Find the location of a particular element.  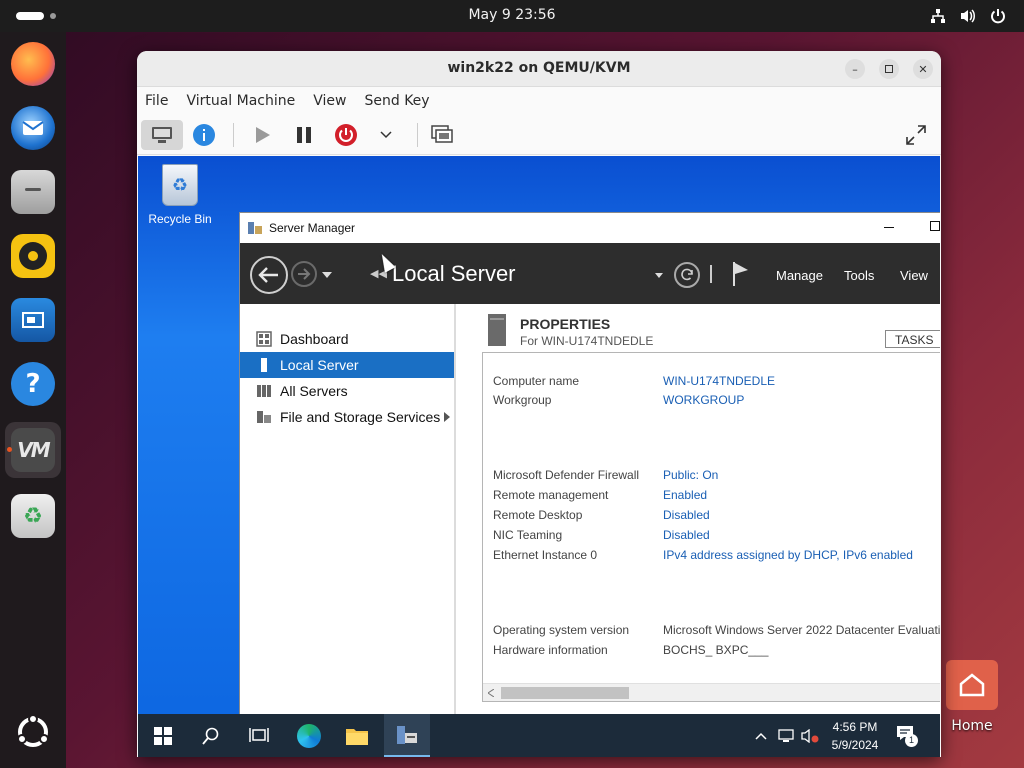

forward-arrow-icon is located at coordinates (304, 274).